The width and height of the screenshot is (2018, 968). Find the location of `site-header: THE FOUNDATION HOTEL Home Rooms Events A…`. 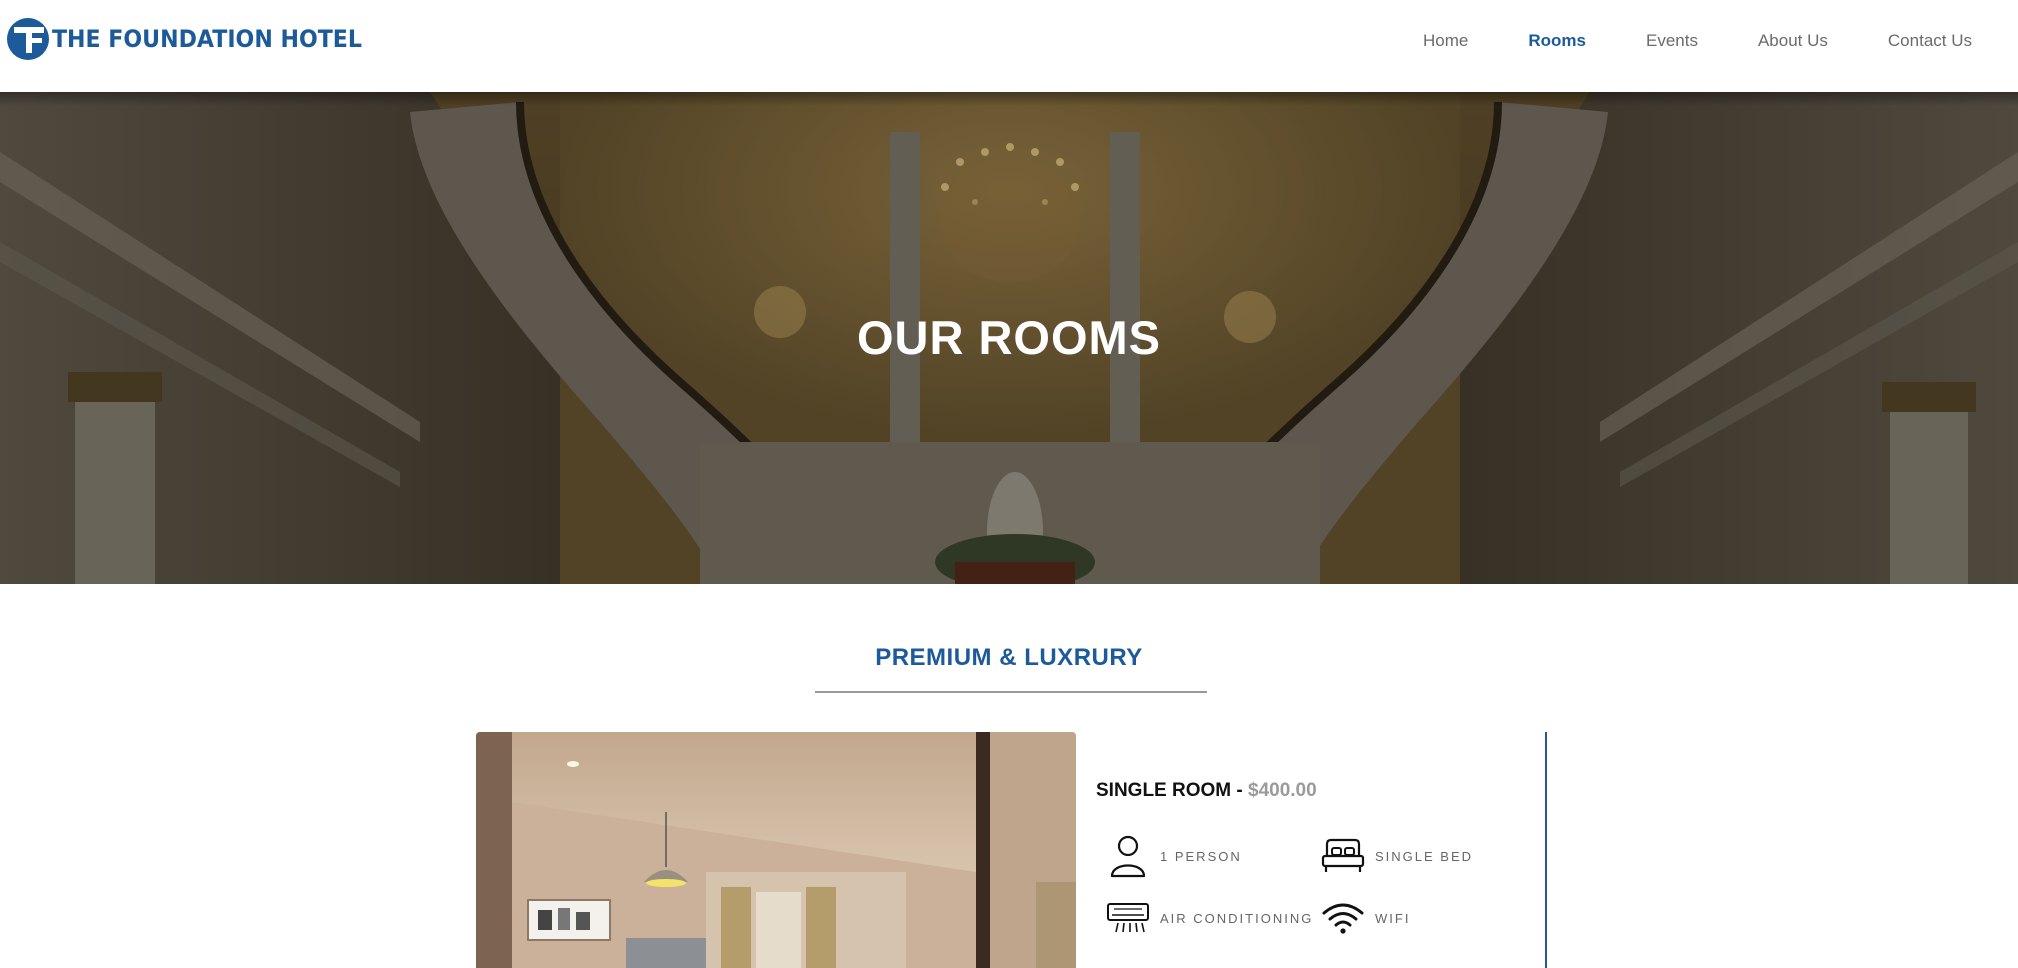

site-header: THE FOUNDATION HOTEL Home Rooms Events A… is located at coordinates (1009, 46).